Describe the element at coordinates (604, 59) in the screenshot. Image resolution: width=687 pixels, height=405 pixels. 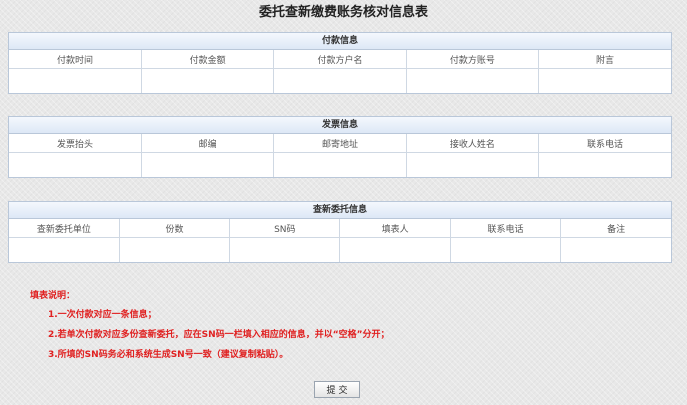
I see `payment-col-remark: 附言` at that location.